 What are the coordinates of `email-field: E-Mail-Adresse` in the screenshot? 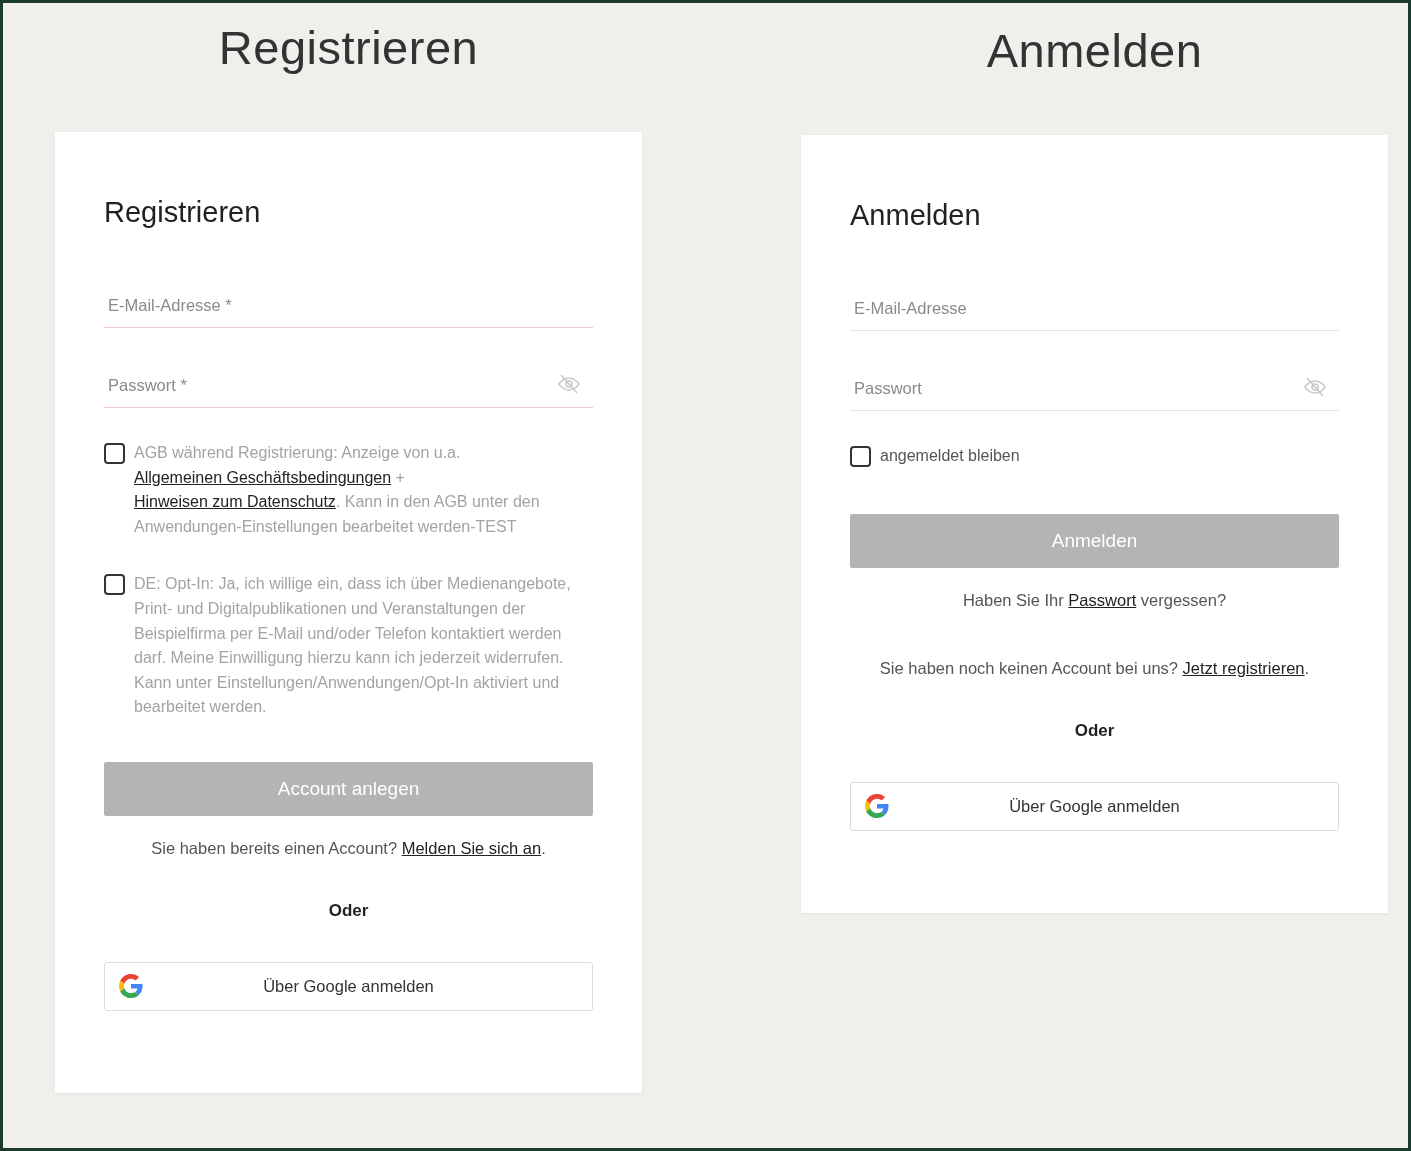 It's located at (1094, 309).